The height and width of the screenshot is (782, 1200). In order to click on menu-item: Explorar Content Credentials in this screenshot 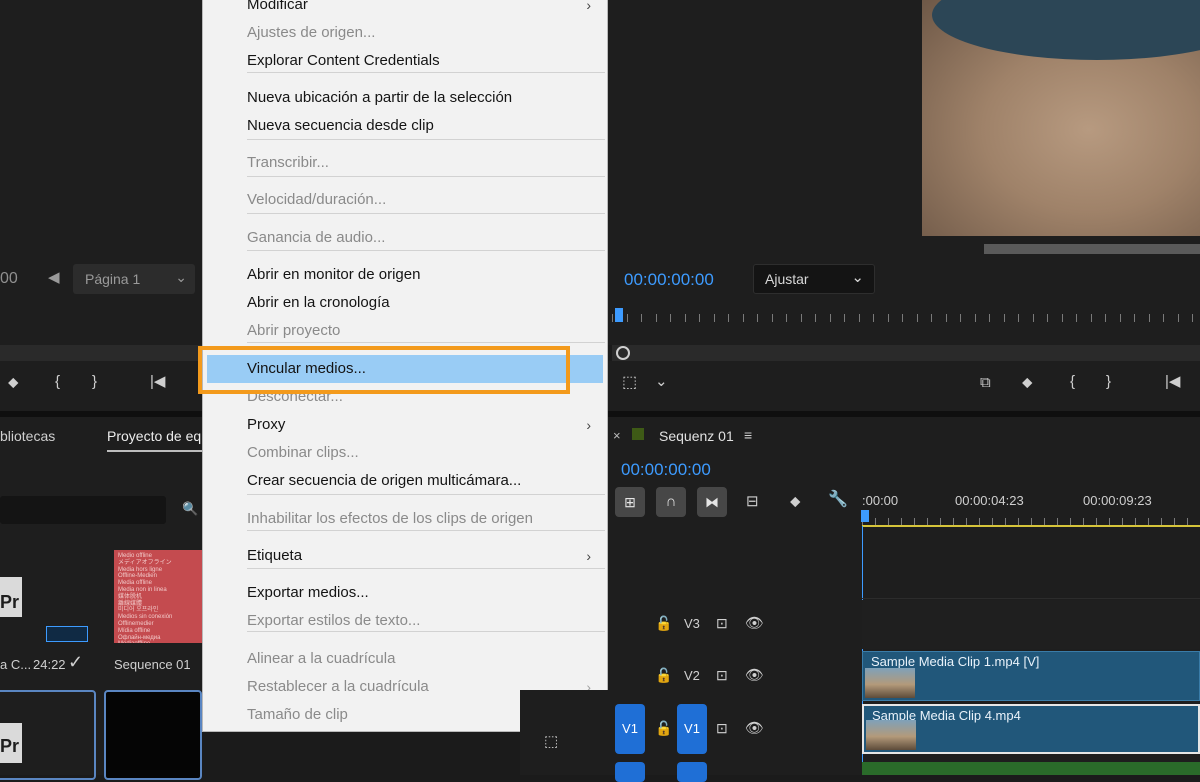, I will do `click(405, 61)`.